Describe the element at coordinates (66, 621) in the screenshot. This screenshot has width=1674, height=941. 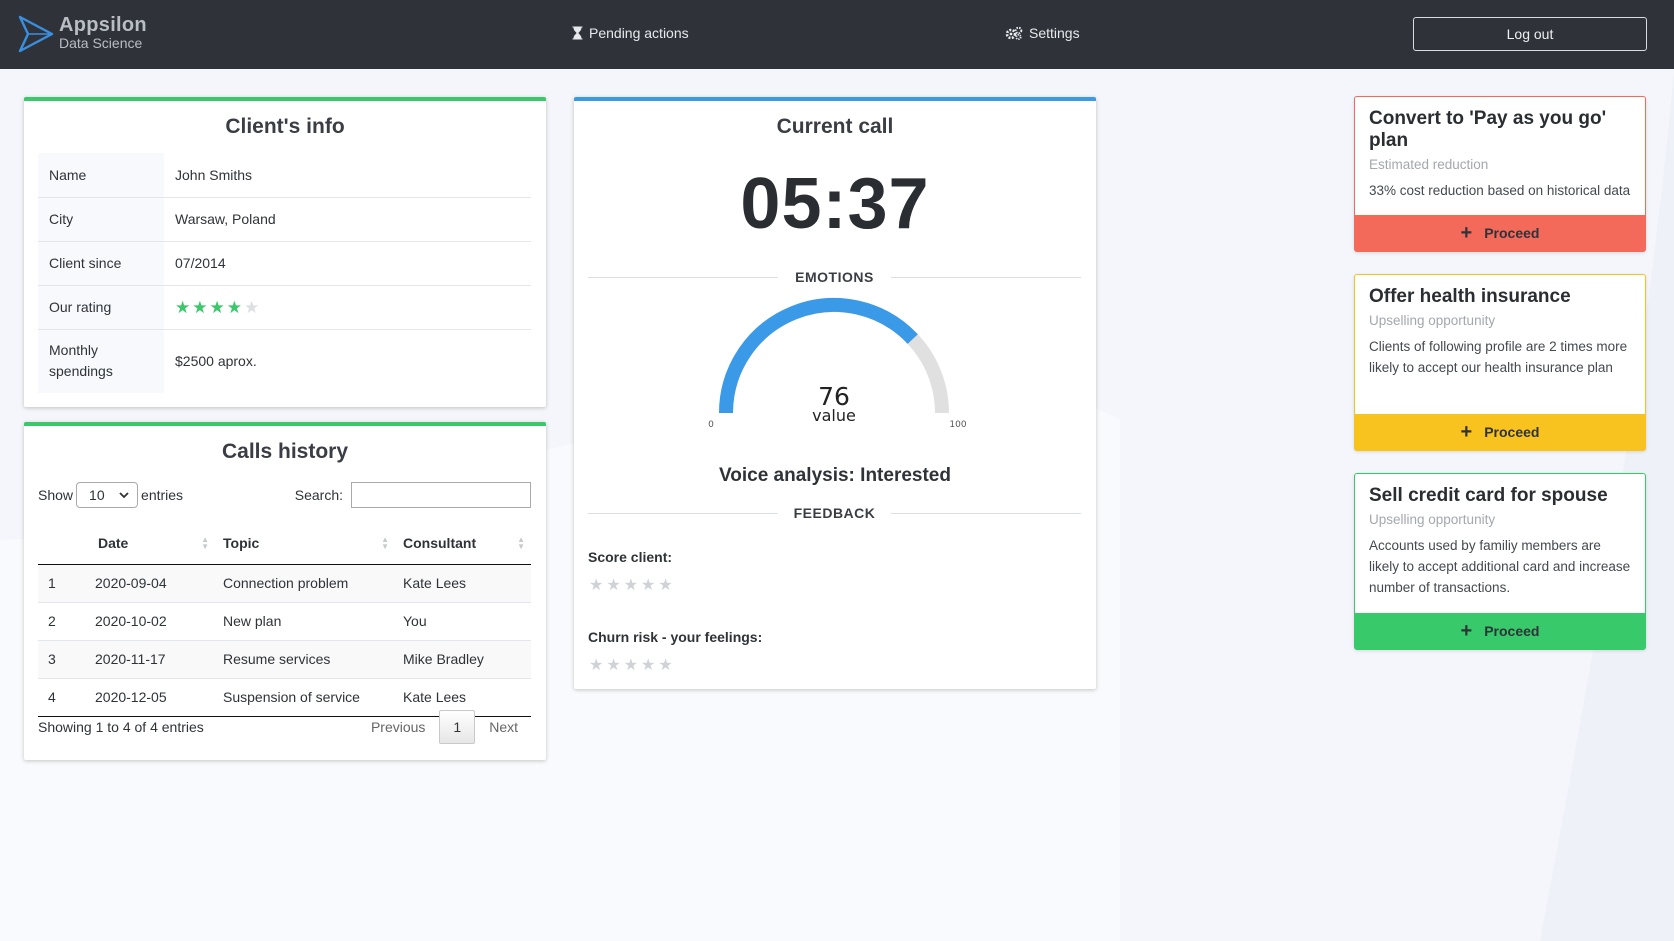
I see `cell-index: 2` at that location.